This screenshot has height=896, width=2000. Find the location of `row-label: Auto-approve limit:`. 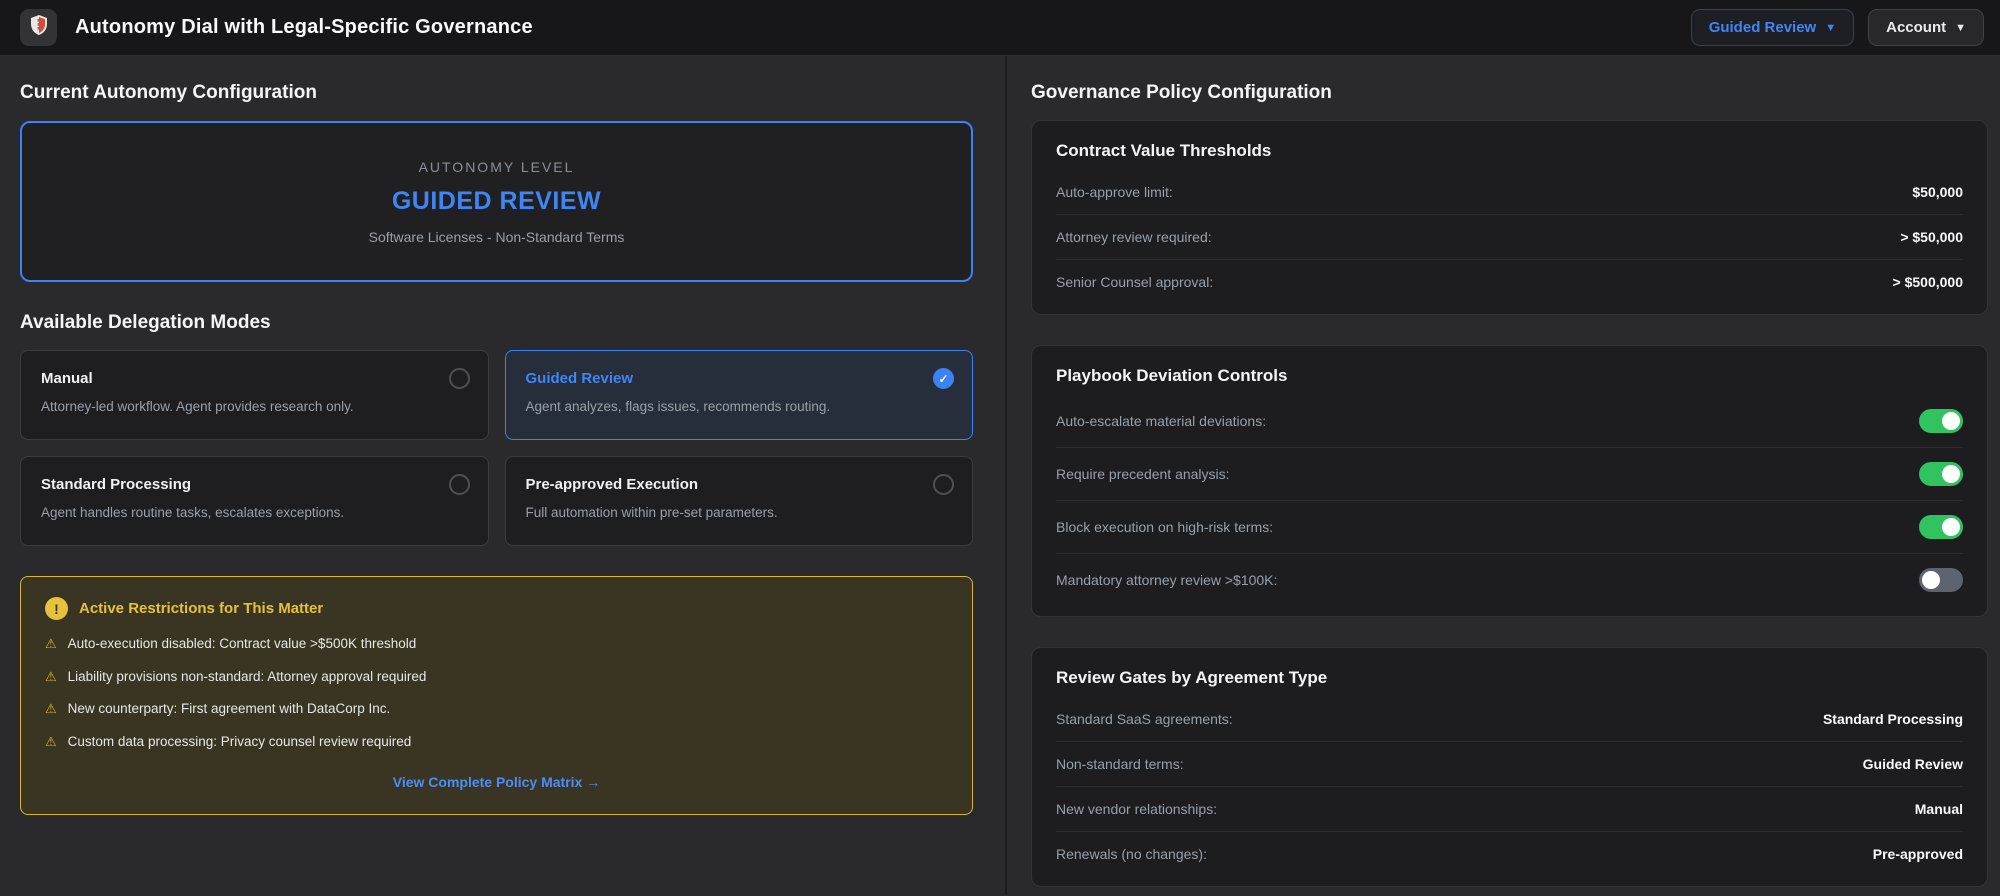

row-label: Auto-approve limit: is located at coordinates (1114, 192).